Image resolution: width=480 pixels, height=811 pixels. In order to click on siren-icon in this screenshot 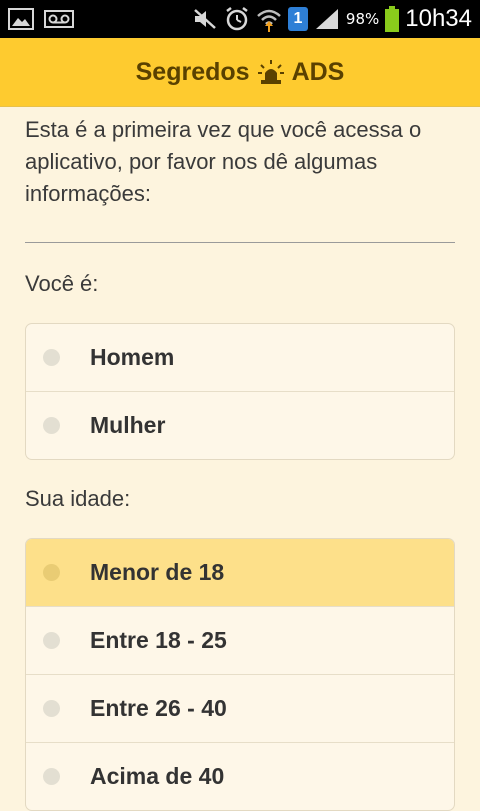, I will do `click(270, 72)`.